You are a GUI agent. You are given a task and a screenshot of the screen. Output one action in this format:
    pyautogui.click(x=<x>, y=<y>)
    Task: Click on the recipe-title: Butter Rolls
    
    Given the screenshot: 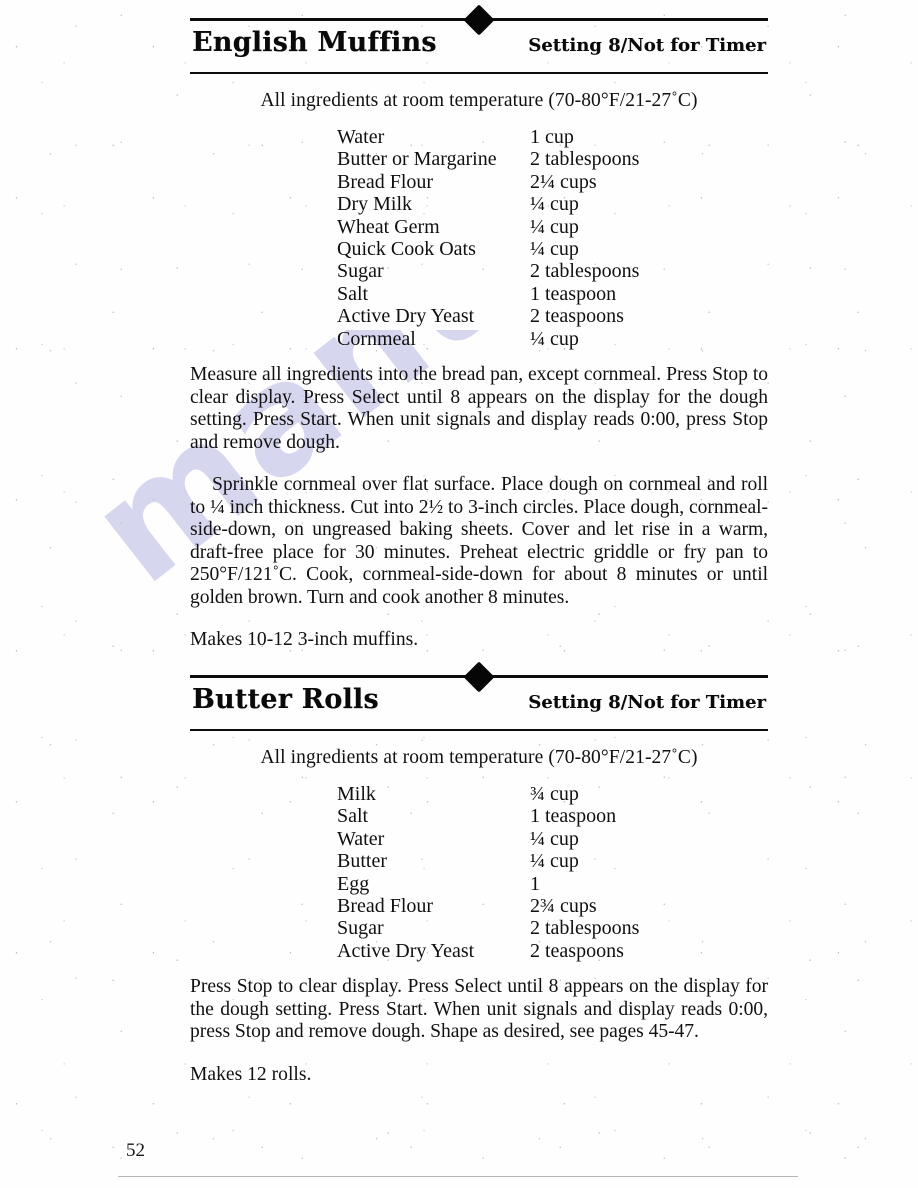 What is the action you would take?
    pyautogui.click(x=285, y=699)
    